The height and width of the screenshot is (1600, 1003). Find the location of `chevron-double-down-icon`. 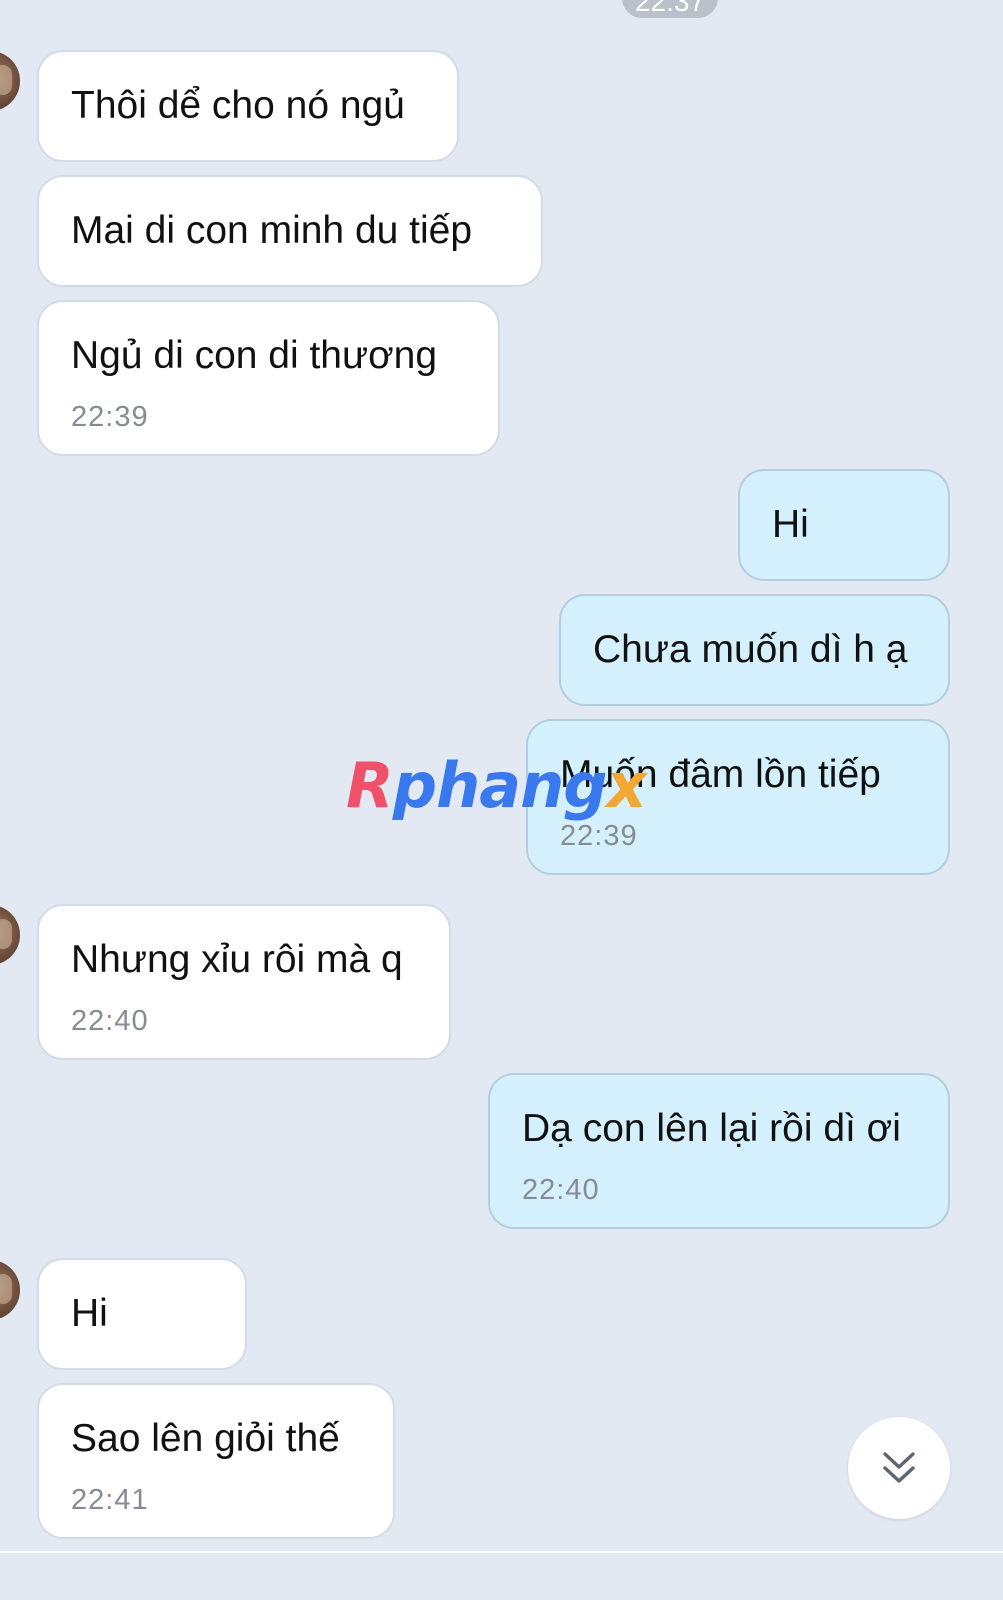

chevron-double-down-icon is located at coordinates (899, 1467).